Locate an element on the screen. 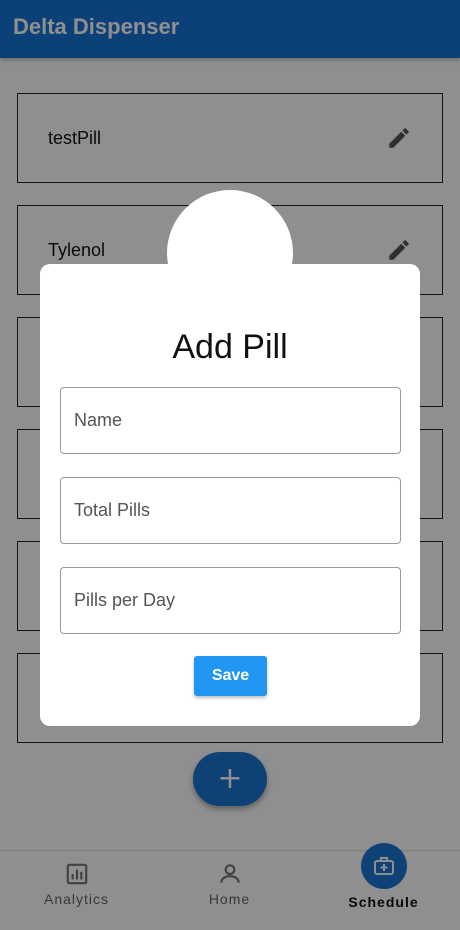 Image resolution: width=460 pixels, height=930 pixels. name-field is located at coordinates (230, 420).